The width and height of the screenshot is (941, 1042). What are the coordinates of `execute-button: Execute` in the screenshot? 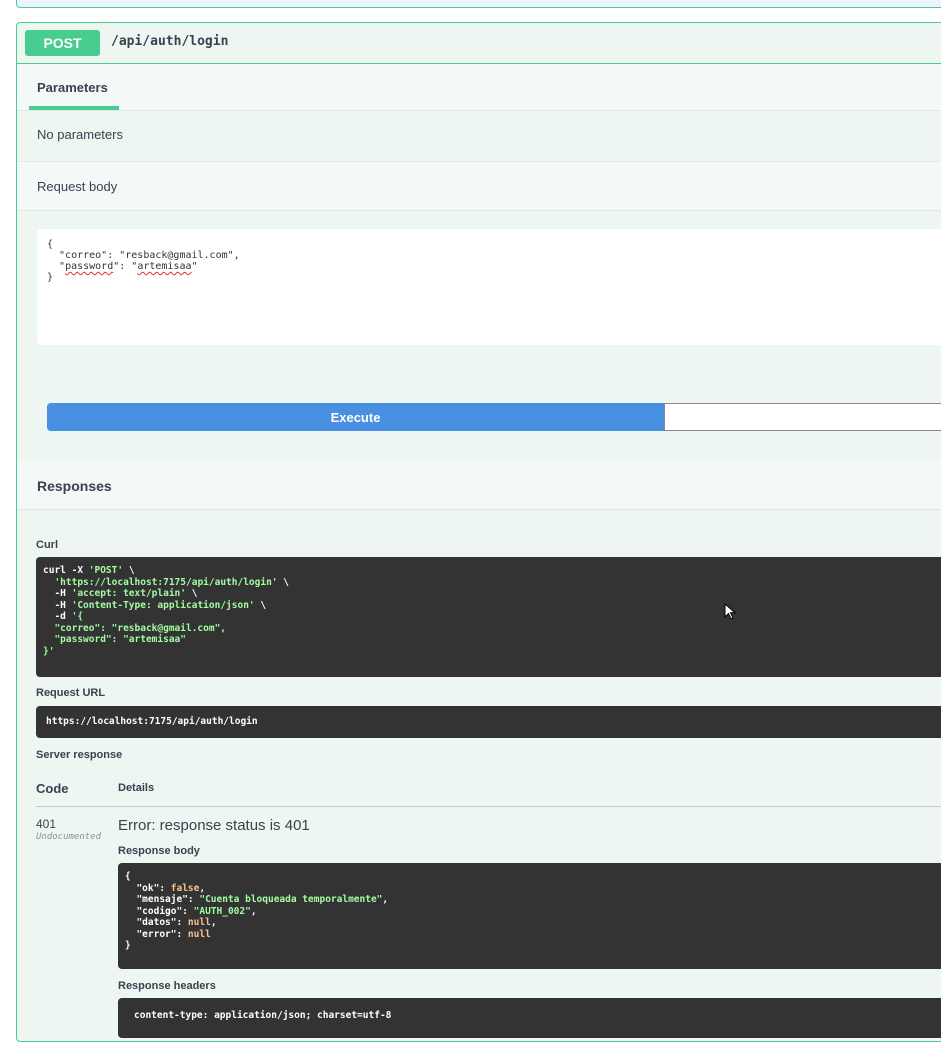 It's located at (355, 417).